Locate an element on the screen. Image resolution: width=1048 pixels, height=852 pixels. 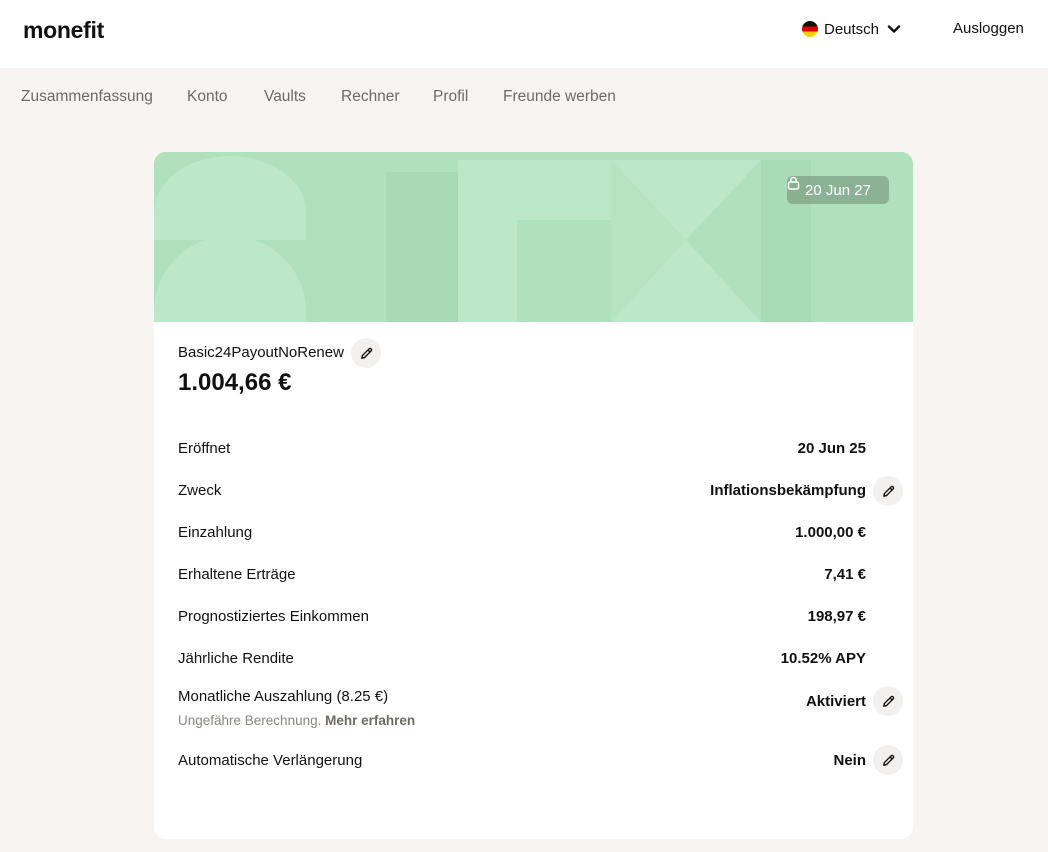
lock-date: 20 Jun 27 is located at coordinates (838, 190).